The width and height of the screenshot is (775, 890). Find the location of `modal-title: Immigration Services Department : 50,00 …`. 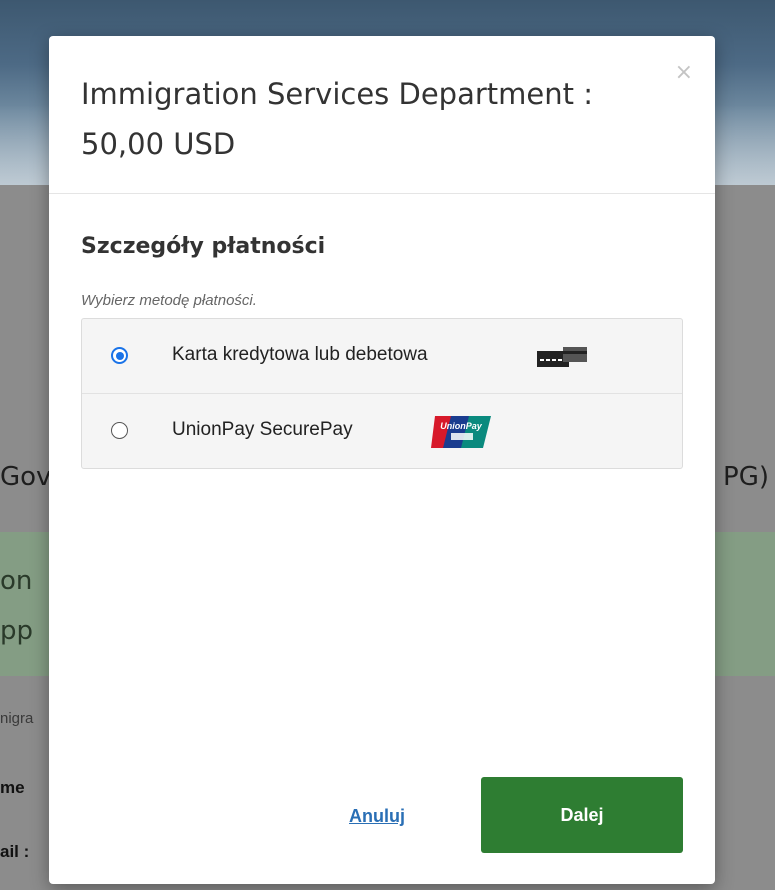

modal-title: Immigration Services Department : 50,00 … is located at coordinates (337, 119).